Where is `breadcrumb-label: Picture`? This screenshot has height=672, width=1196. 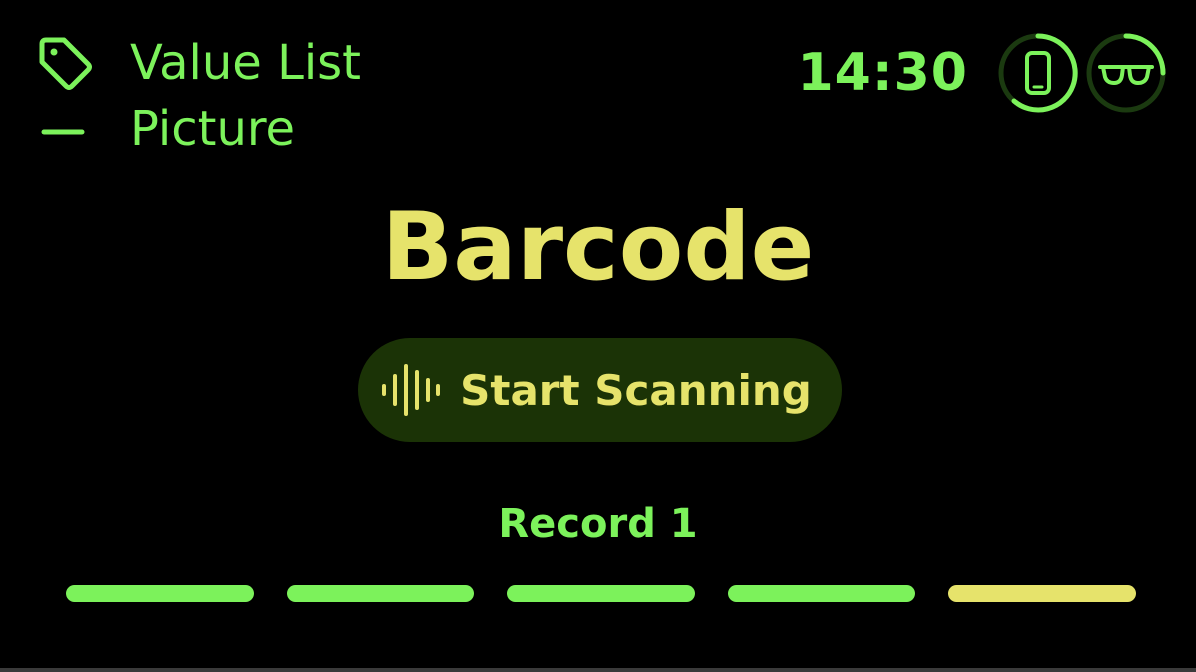
breadcrumb-label: Picture is located at coordinates (213, 129).